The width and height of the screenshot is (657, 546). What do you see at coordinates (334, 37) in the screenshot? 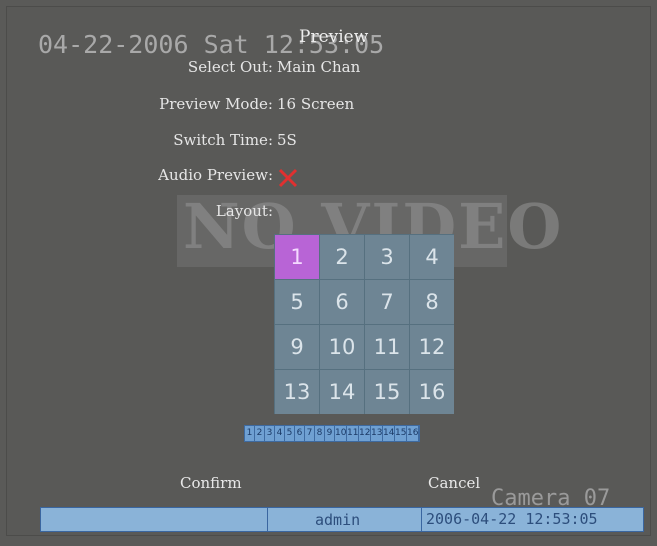
I see `menu-title: Preview` at bounding box center [334, 37].